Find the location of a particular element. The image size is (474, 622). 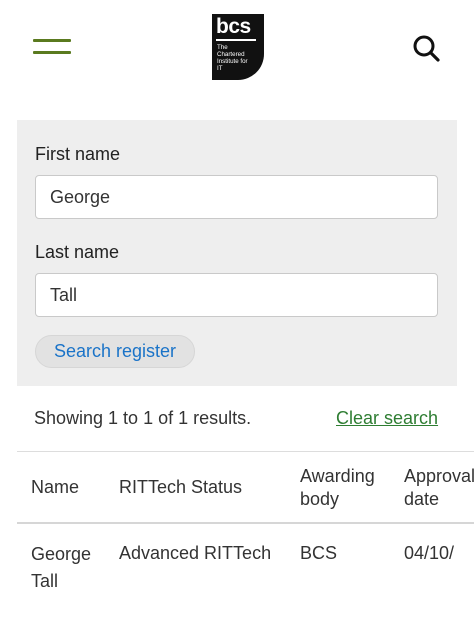

cell-approval-date: 04/10/ is located at coordinates (429, 553).